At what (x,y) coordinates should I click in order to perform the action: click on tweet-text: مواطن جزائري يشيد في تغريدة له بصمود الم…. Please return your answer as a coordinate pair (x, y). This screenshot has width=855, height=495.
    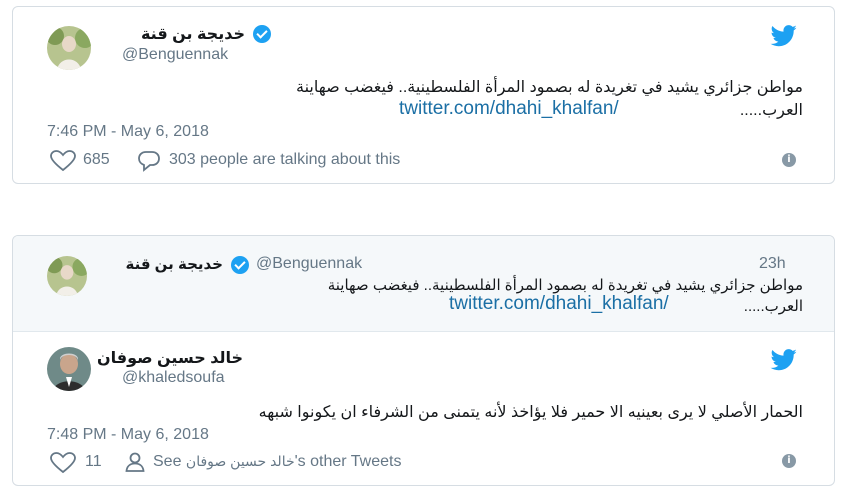
    Looking at the image, I should click on (549, 87).